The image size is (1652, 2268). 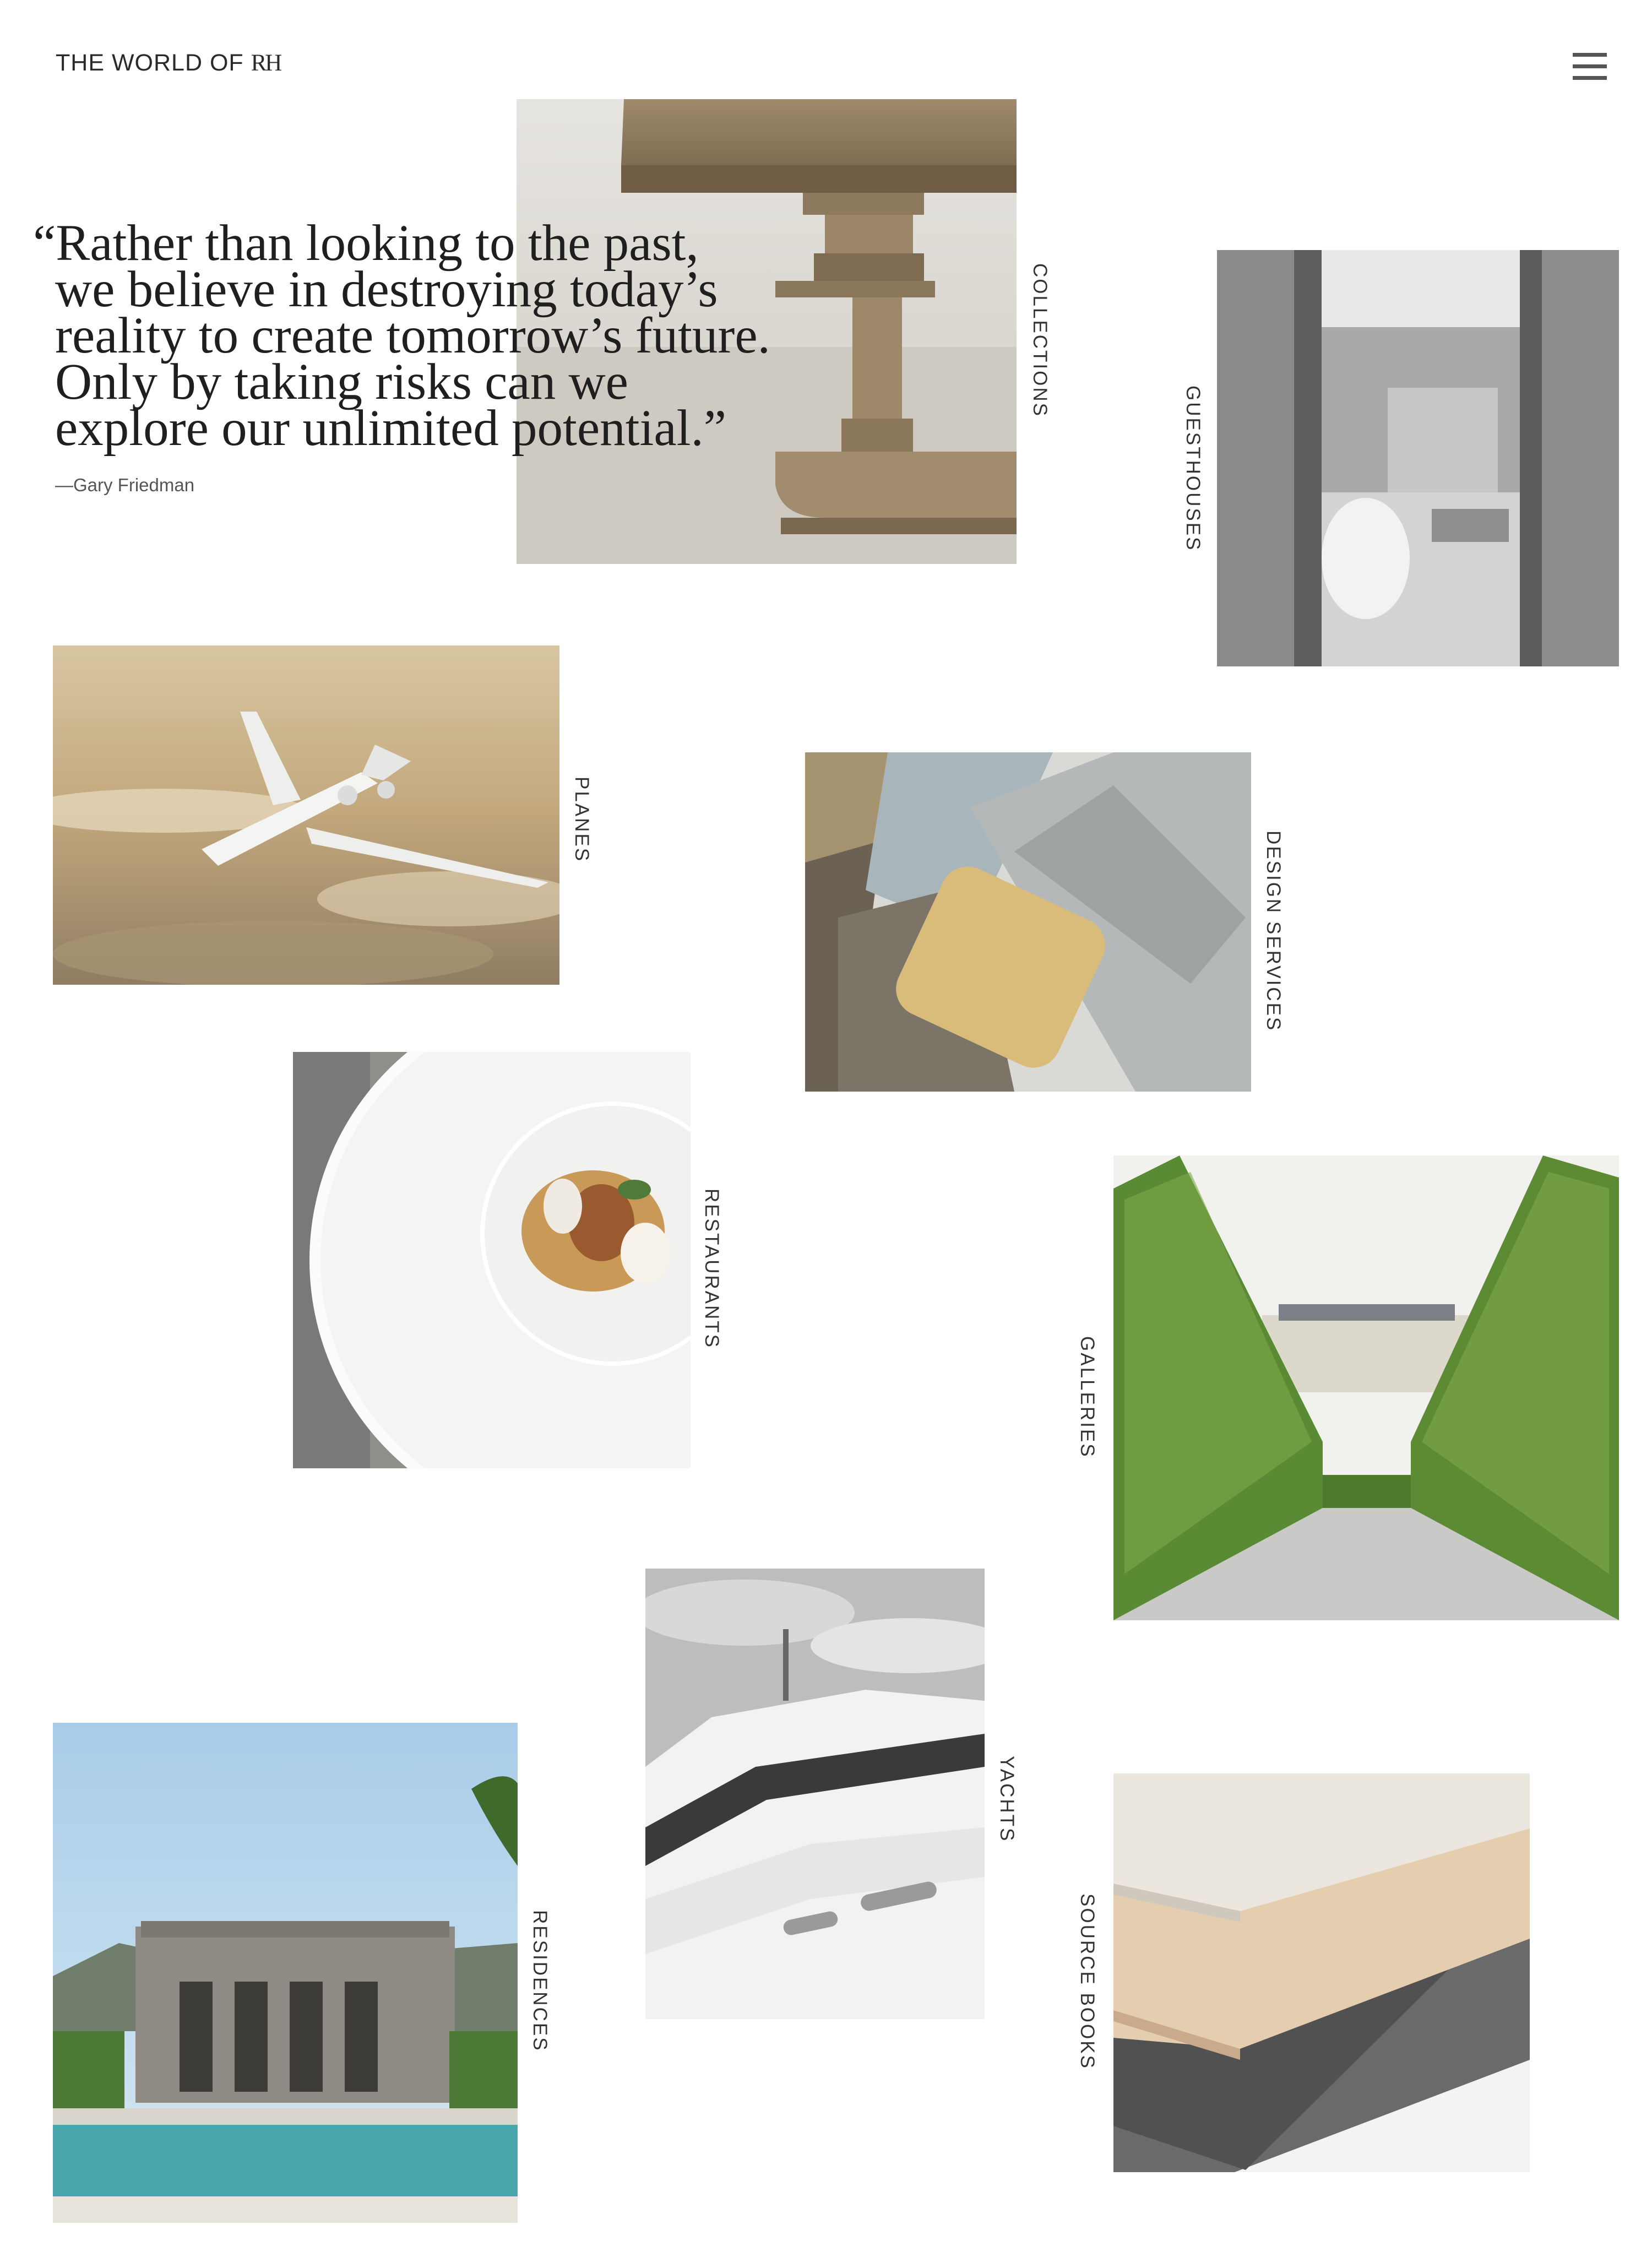 What do you see at coordinates (306, 815) in the screenshot?
I see `planes-image` at bounding box center [306, 815].